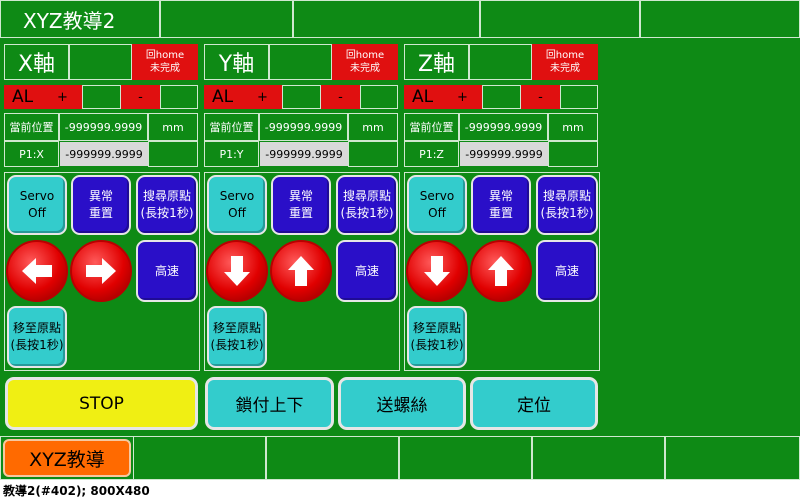  I want to click on feed-screw-button: 送螺絲, so click(402, 403).